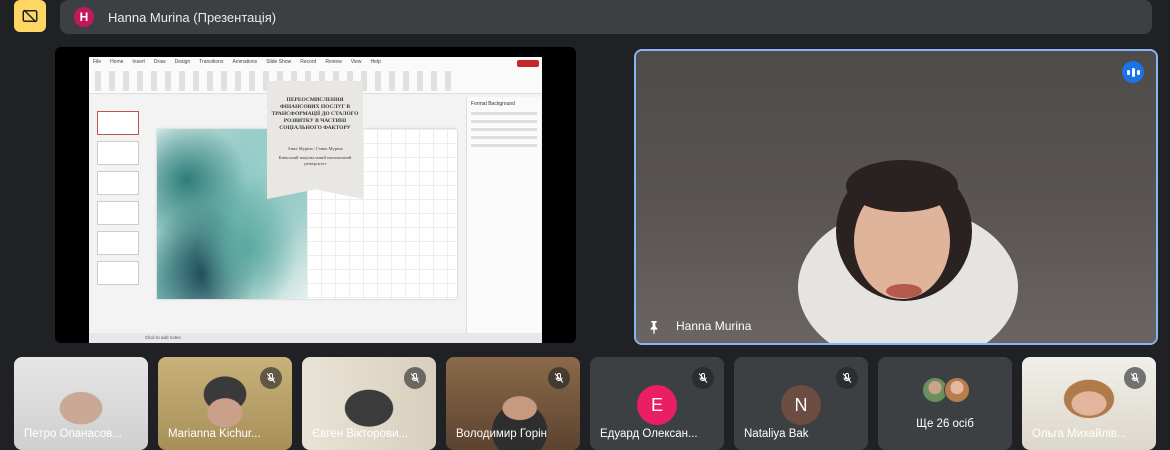  I want to click on ribbon-tab: View, so click(356, 62).